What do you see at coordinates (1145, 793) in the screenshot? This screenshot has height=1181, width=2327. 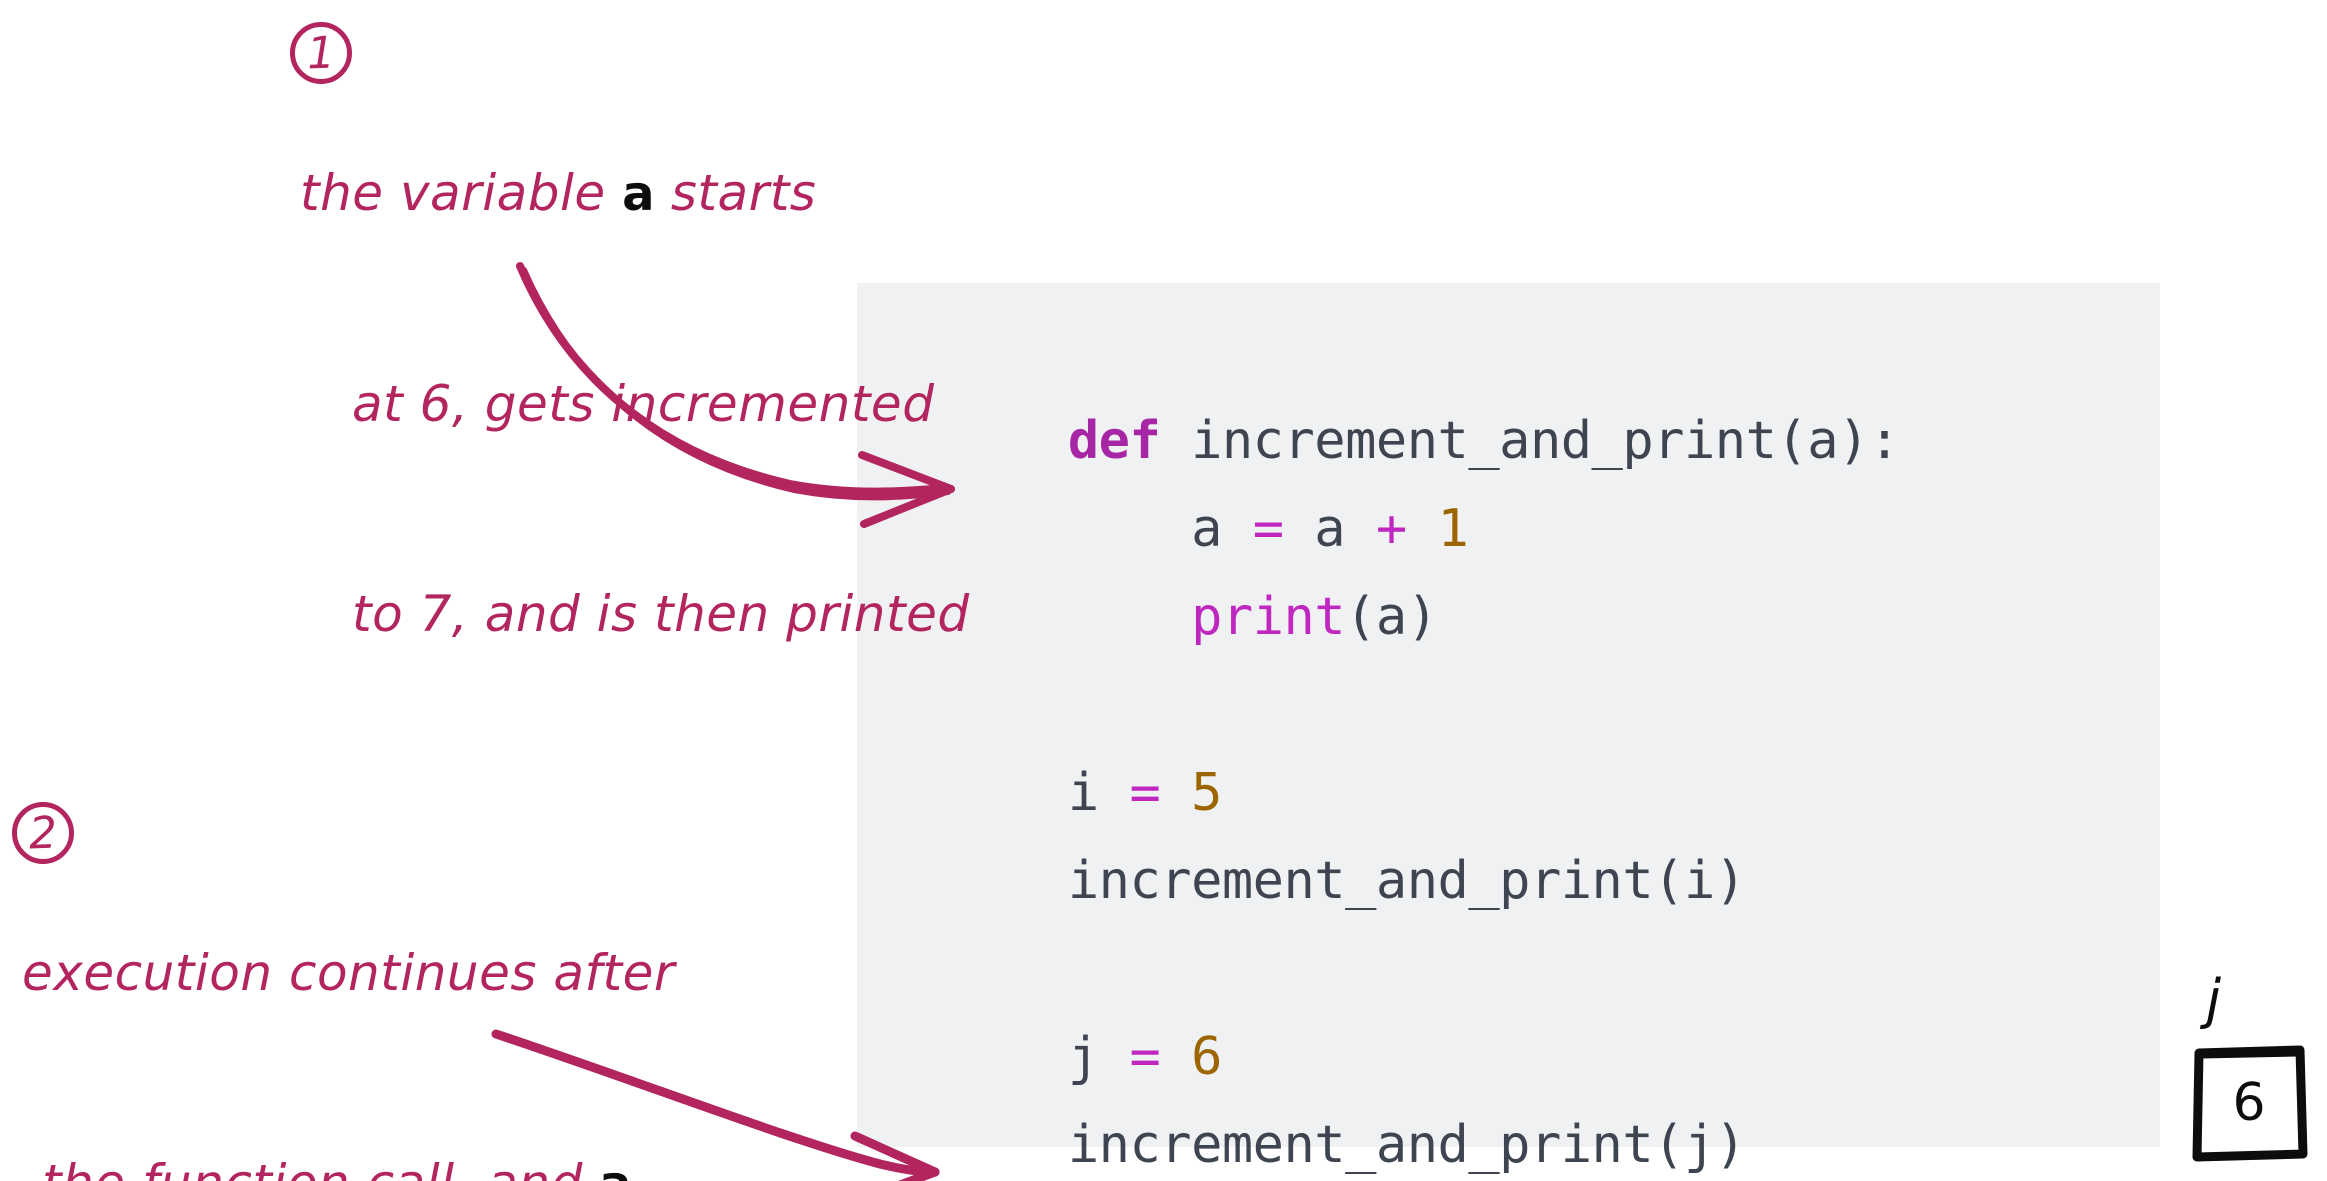 I see `code-token-assign-operator-i: =` at bounding box center [1145, 793].